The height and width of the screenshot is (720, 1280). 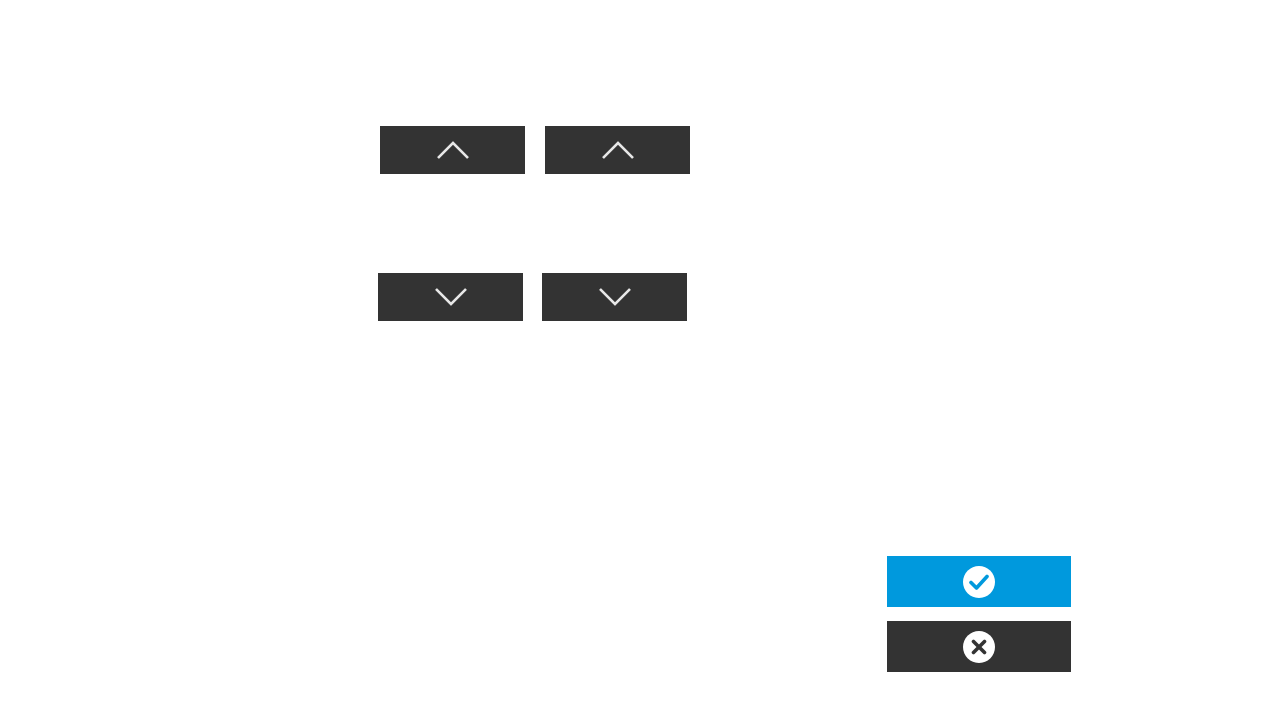 I want to click on decrease-button-left, so click(x=450, y=297).